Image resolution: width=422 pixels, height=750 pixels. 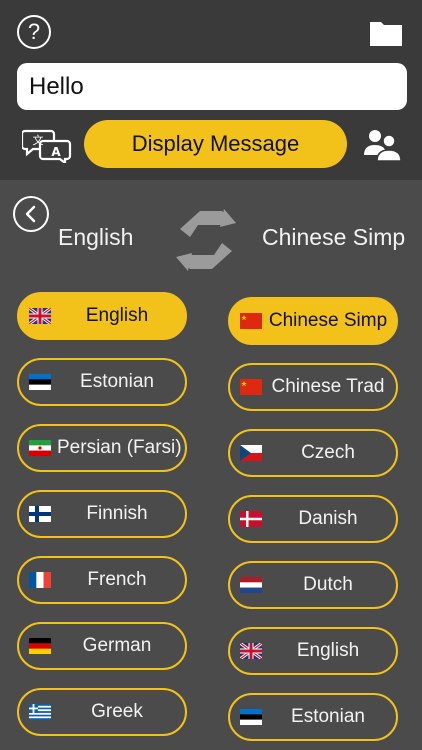 I want to click on question-icon: ?, so click(x=34, y=31).